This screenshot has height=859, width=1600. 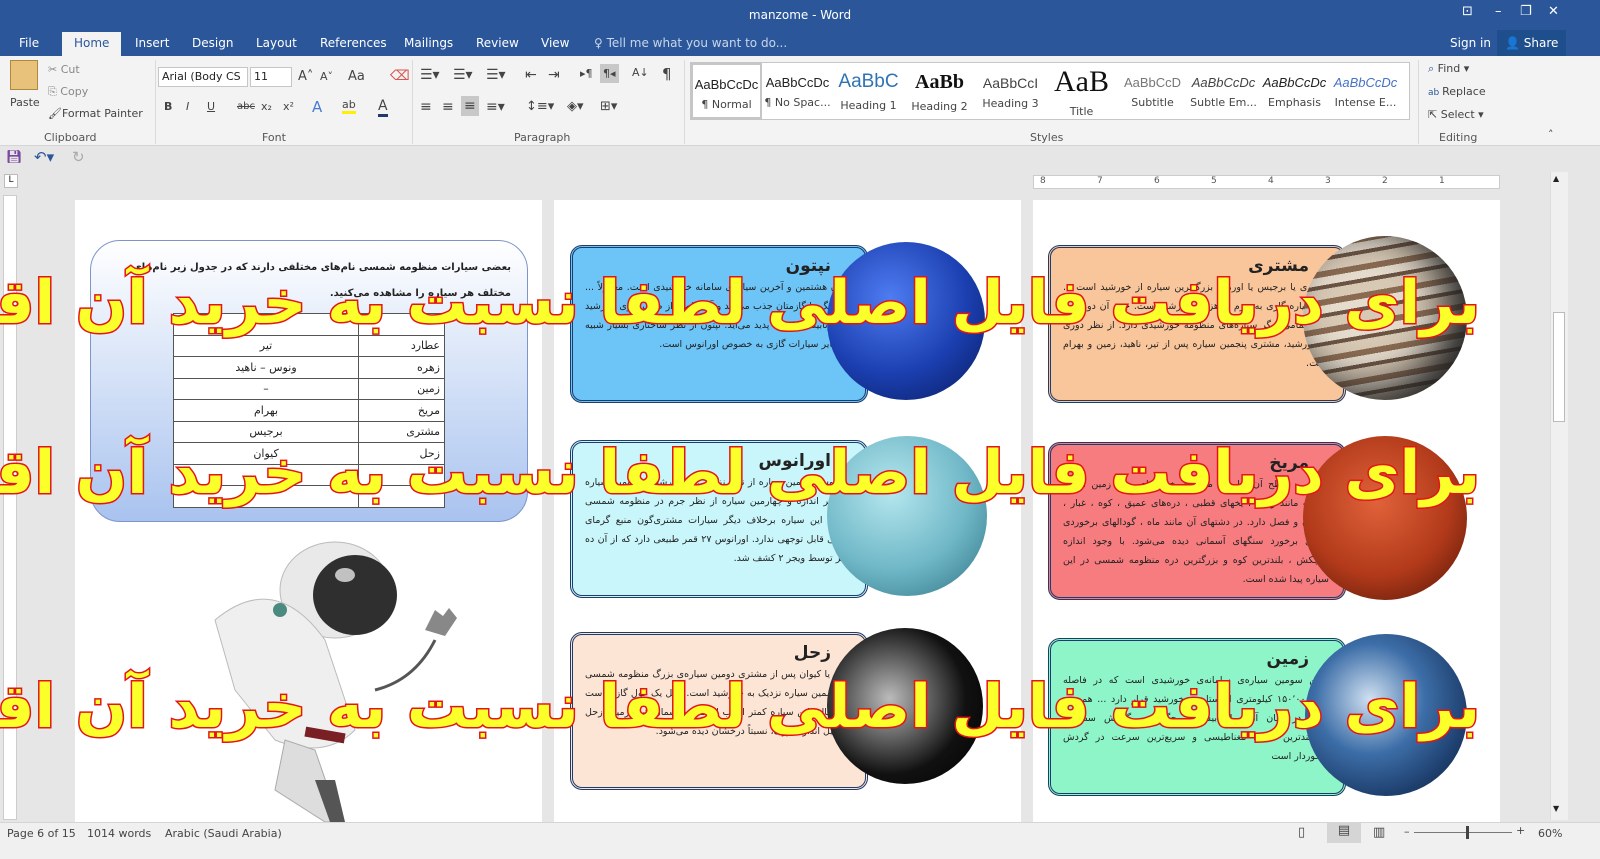 What do you see at coordinates (92, 44) in the screenshot?
I see `tab-home: Home` at bounding box center [92, 44].